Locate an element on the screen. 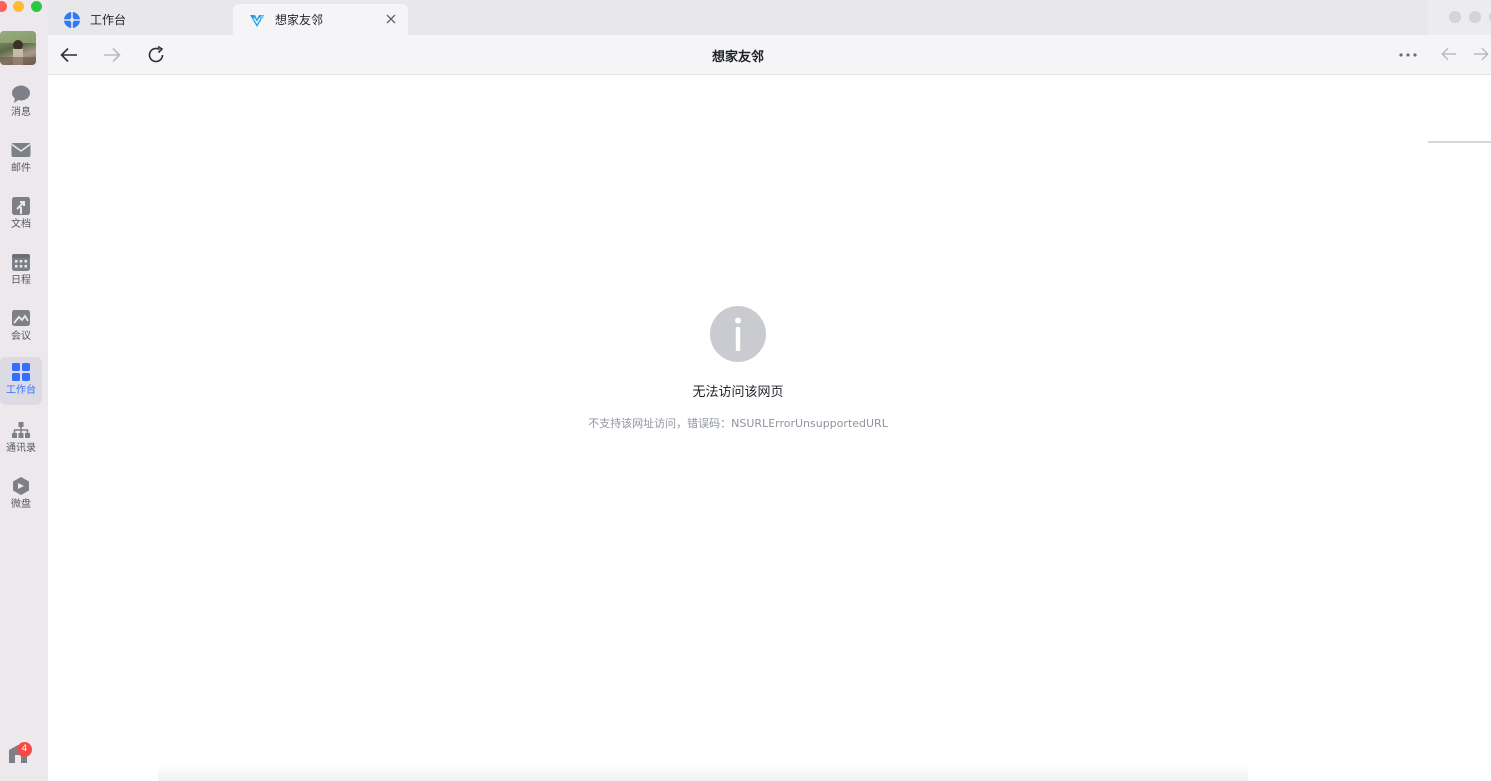 This screenshot has width=1491, height=781. close-tab-button is located at coordinates (391, 19).